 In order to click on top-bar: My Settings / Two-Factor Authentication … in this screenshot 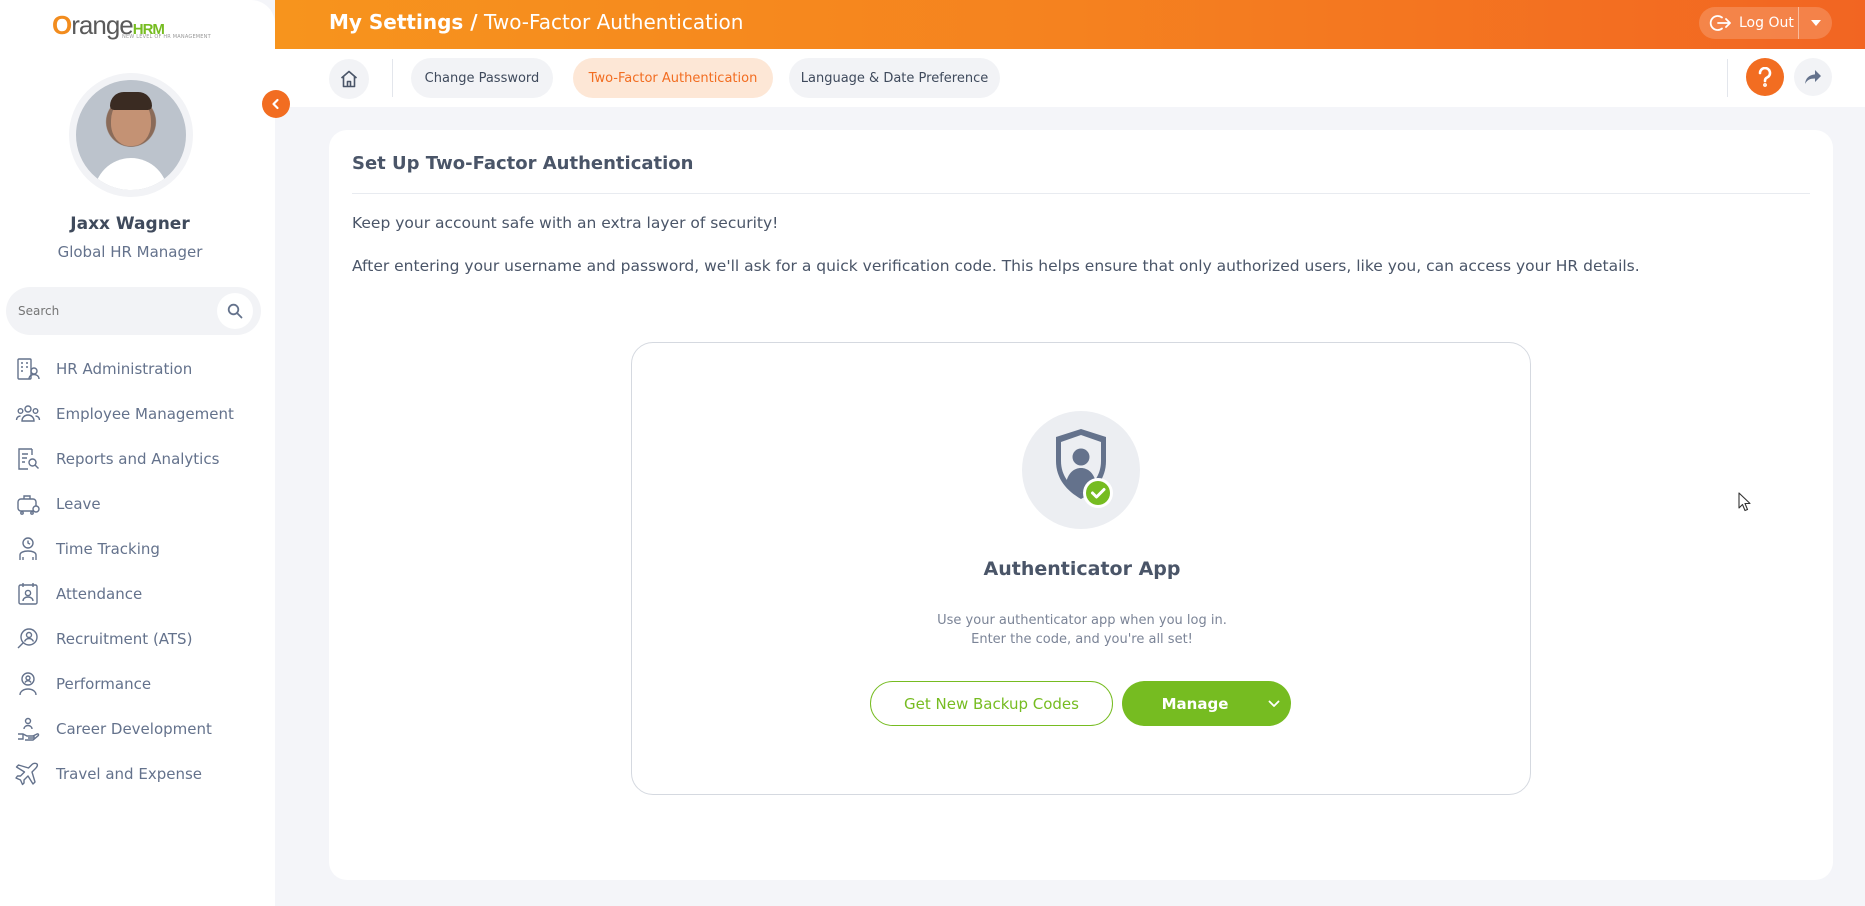, I will do `click(1070, 24)`.